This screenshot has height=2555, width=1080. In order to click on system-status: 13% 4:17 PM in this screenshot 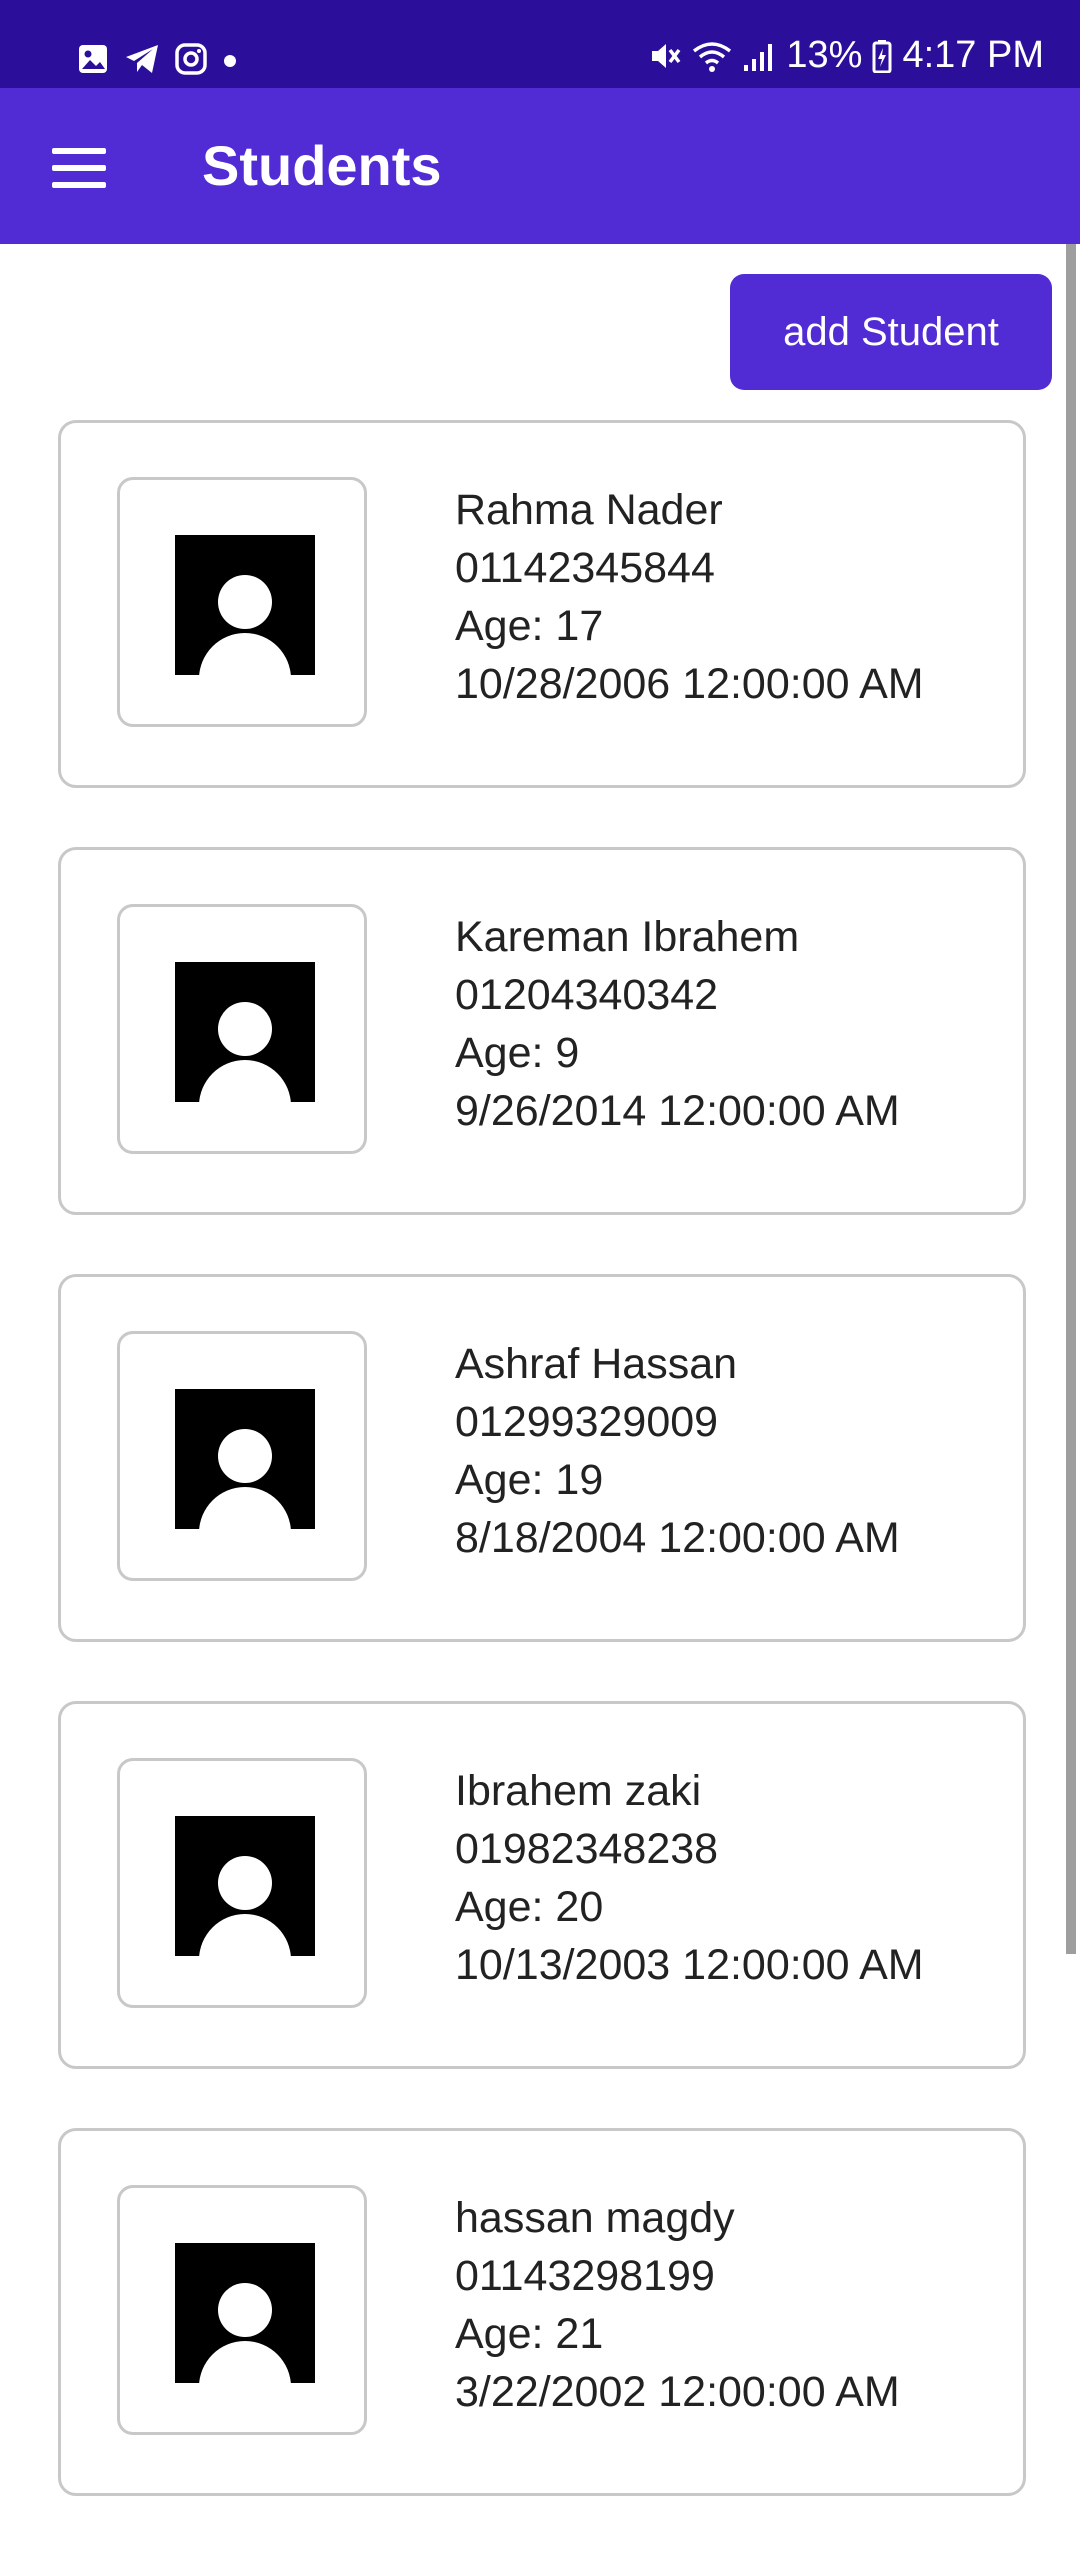, I will do `click(846, 55)`.